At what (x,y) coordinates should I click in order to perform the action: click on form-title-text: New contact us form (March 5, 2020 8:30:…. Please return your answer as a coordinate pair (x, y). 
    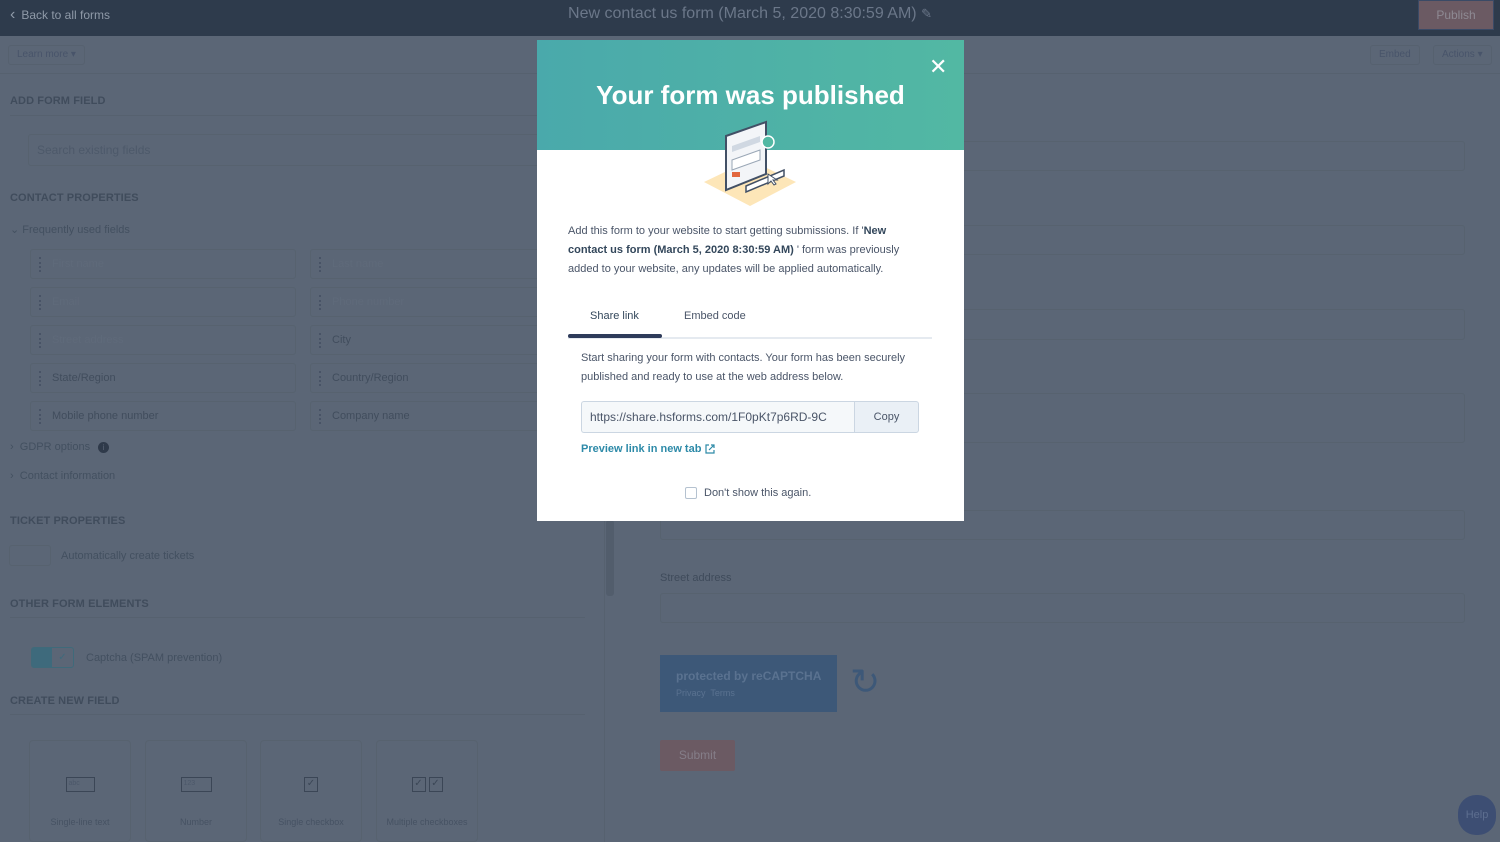
    Looking at the image, I should click on (742, 13).